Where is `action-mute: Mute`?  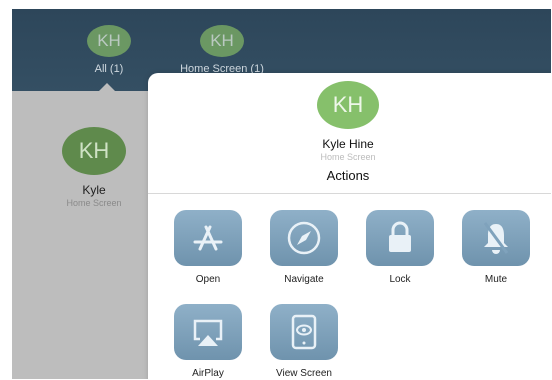 action-mute: Mute is located at coordinates (496, 247).